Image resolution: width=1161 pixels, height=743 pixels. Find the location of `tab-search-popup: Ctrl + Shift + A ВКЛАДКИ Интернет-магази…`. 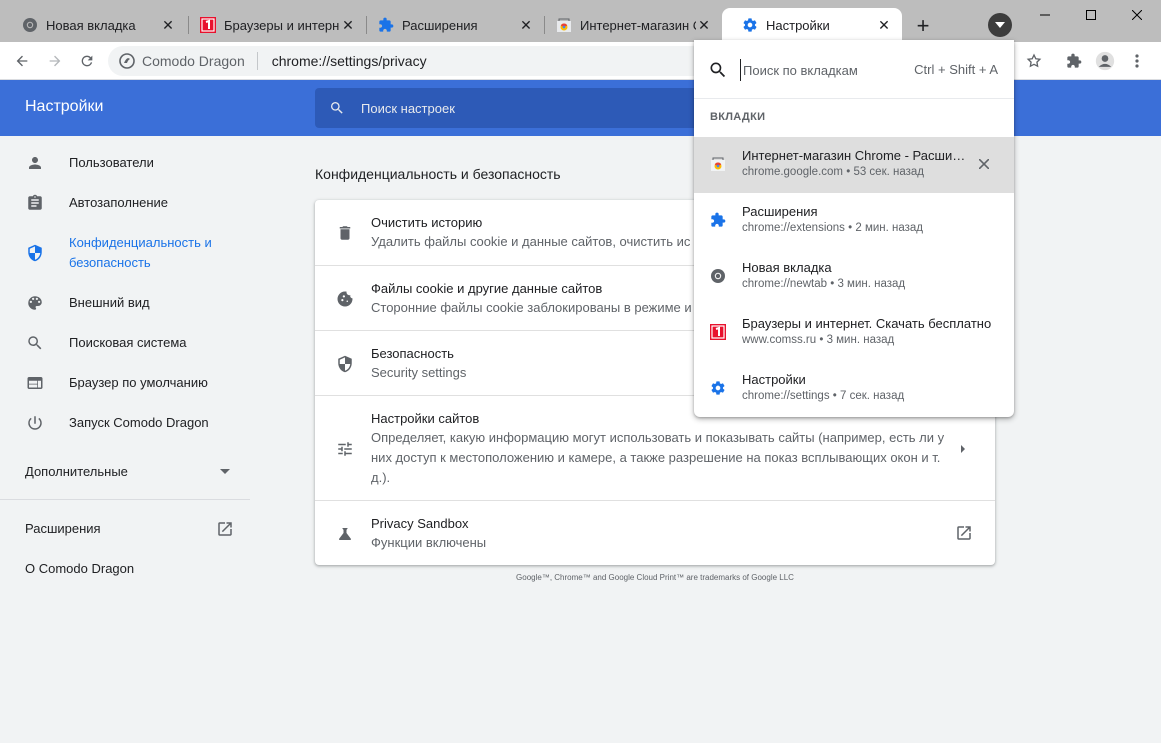

tab-search-popup: Ctrl + Shift + A ВКЛАДКИ Интернет-магази… is located at coordinates (854, 228).